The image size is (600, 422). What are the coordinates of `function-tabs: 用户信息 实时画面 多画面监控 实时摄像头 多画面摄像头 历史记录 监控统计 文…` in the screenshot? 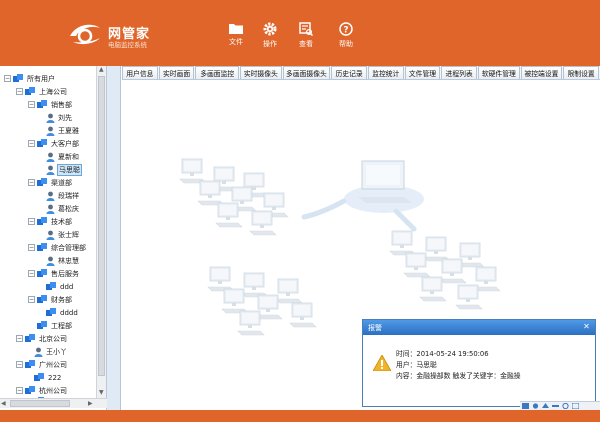 It's located at (361, 73).